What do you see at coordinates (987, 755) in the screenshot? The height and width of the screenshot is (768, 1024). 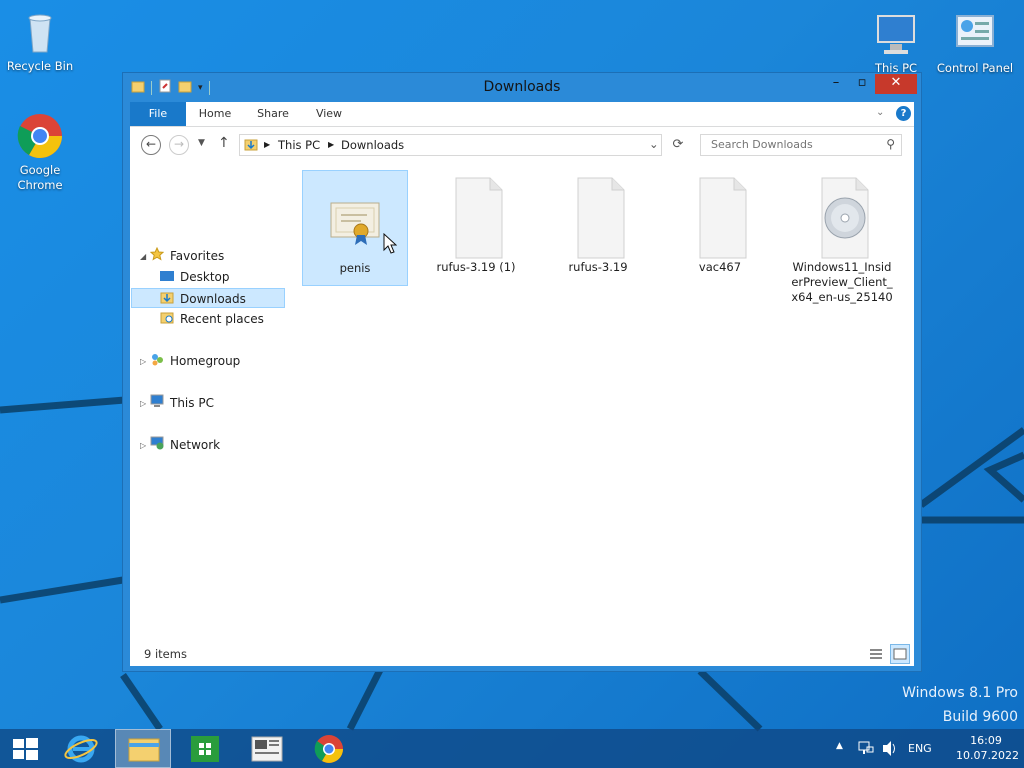 I see `clock-date: 10.07.2022` at bounding box center [987, 755].